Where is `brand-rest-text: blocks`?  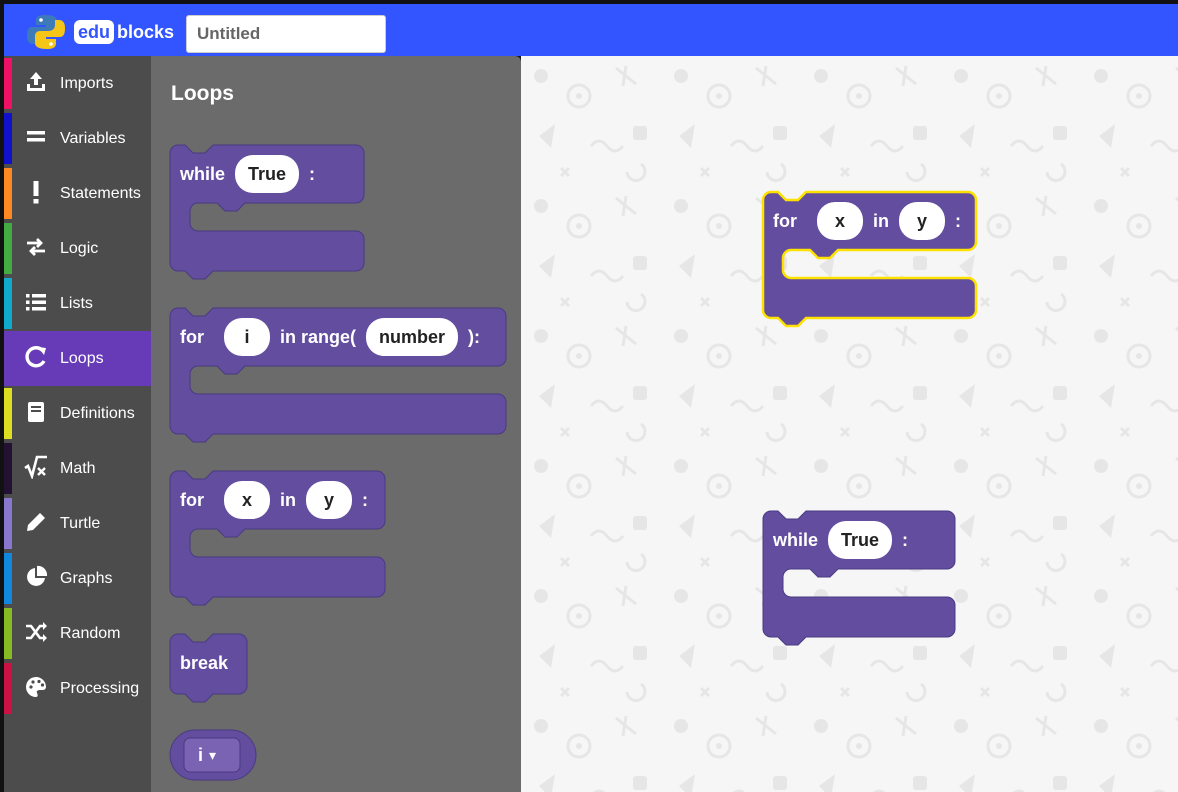 brand-rest-text: blocks is located at coordinates (146, 31).